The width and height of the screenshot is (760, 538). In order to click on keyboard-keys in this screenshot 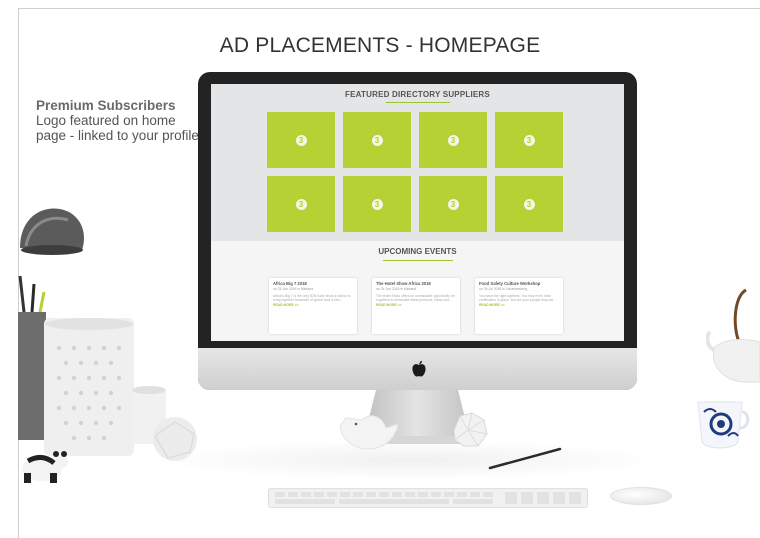, I will do `click(428, 498)`.